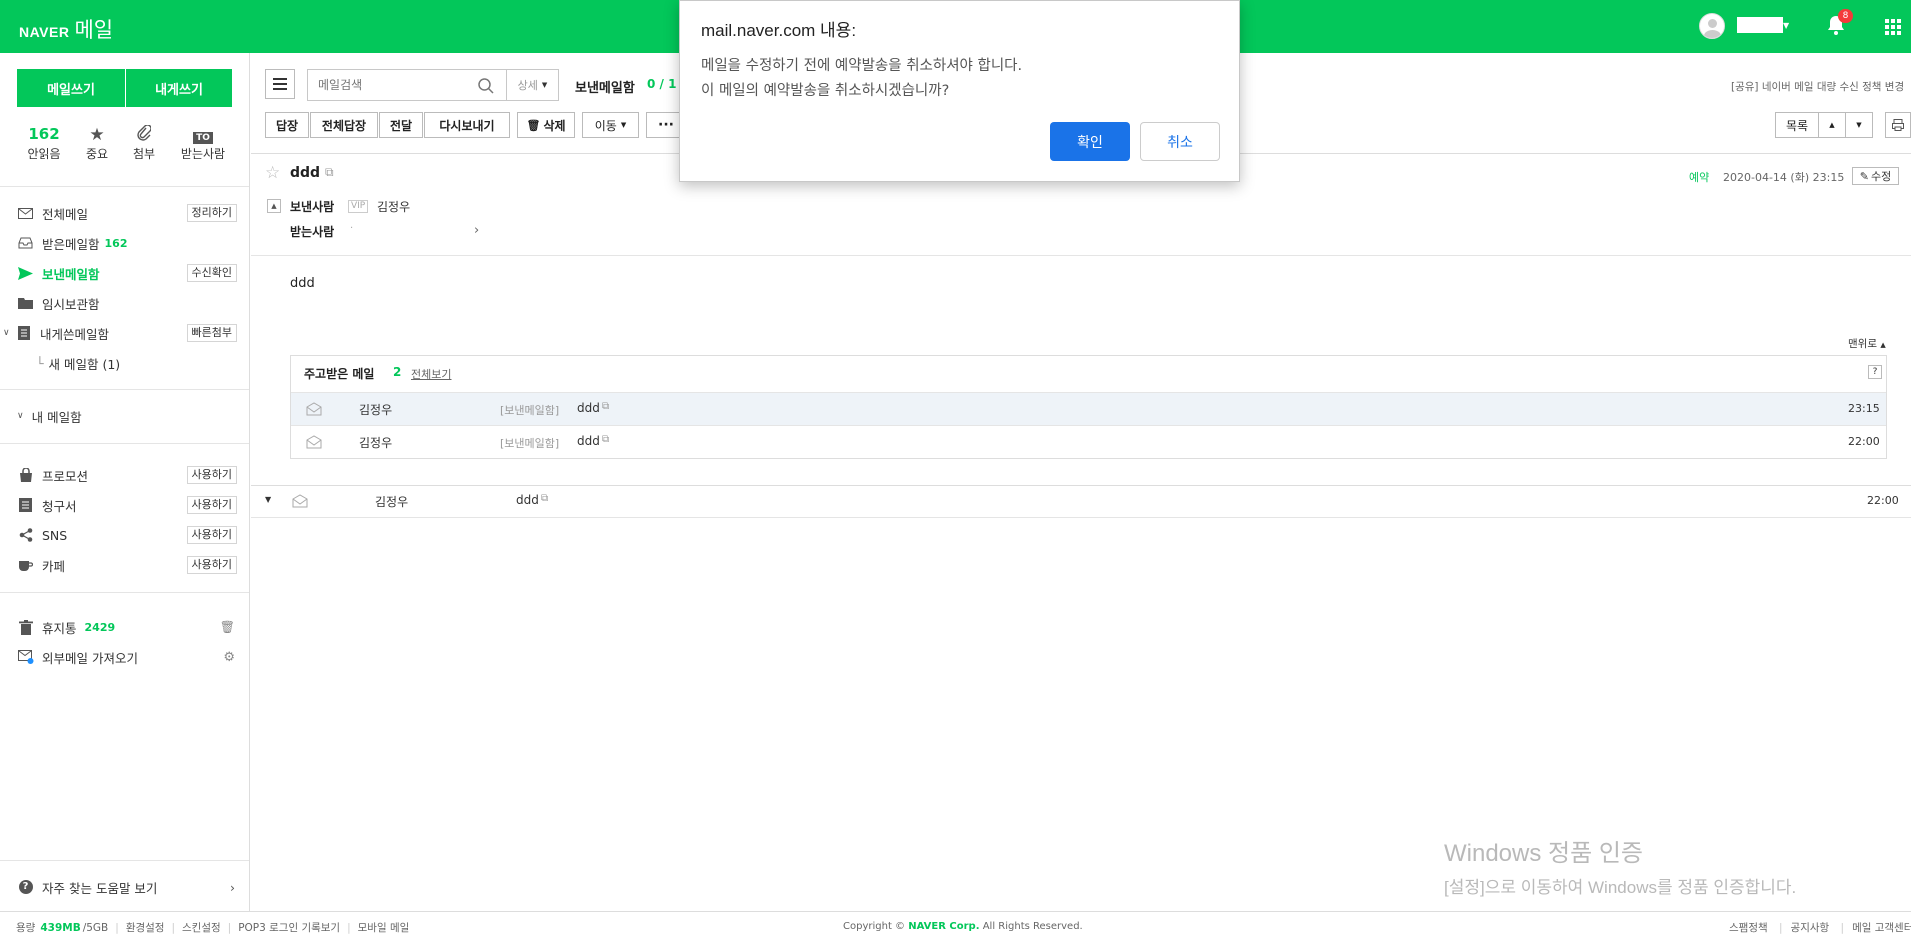 The height and width of the screenshot is (939, 1911). Describe the element at coordinates (1875, 176) in the screenshot. I see `edit-button: ✎ 수정` at that location.